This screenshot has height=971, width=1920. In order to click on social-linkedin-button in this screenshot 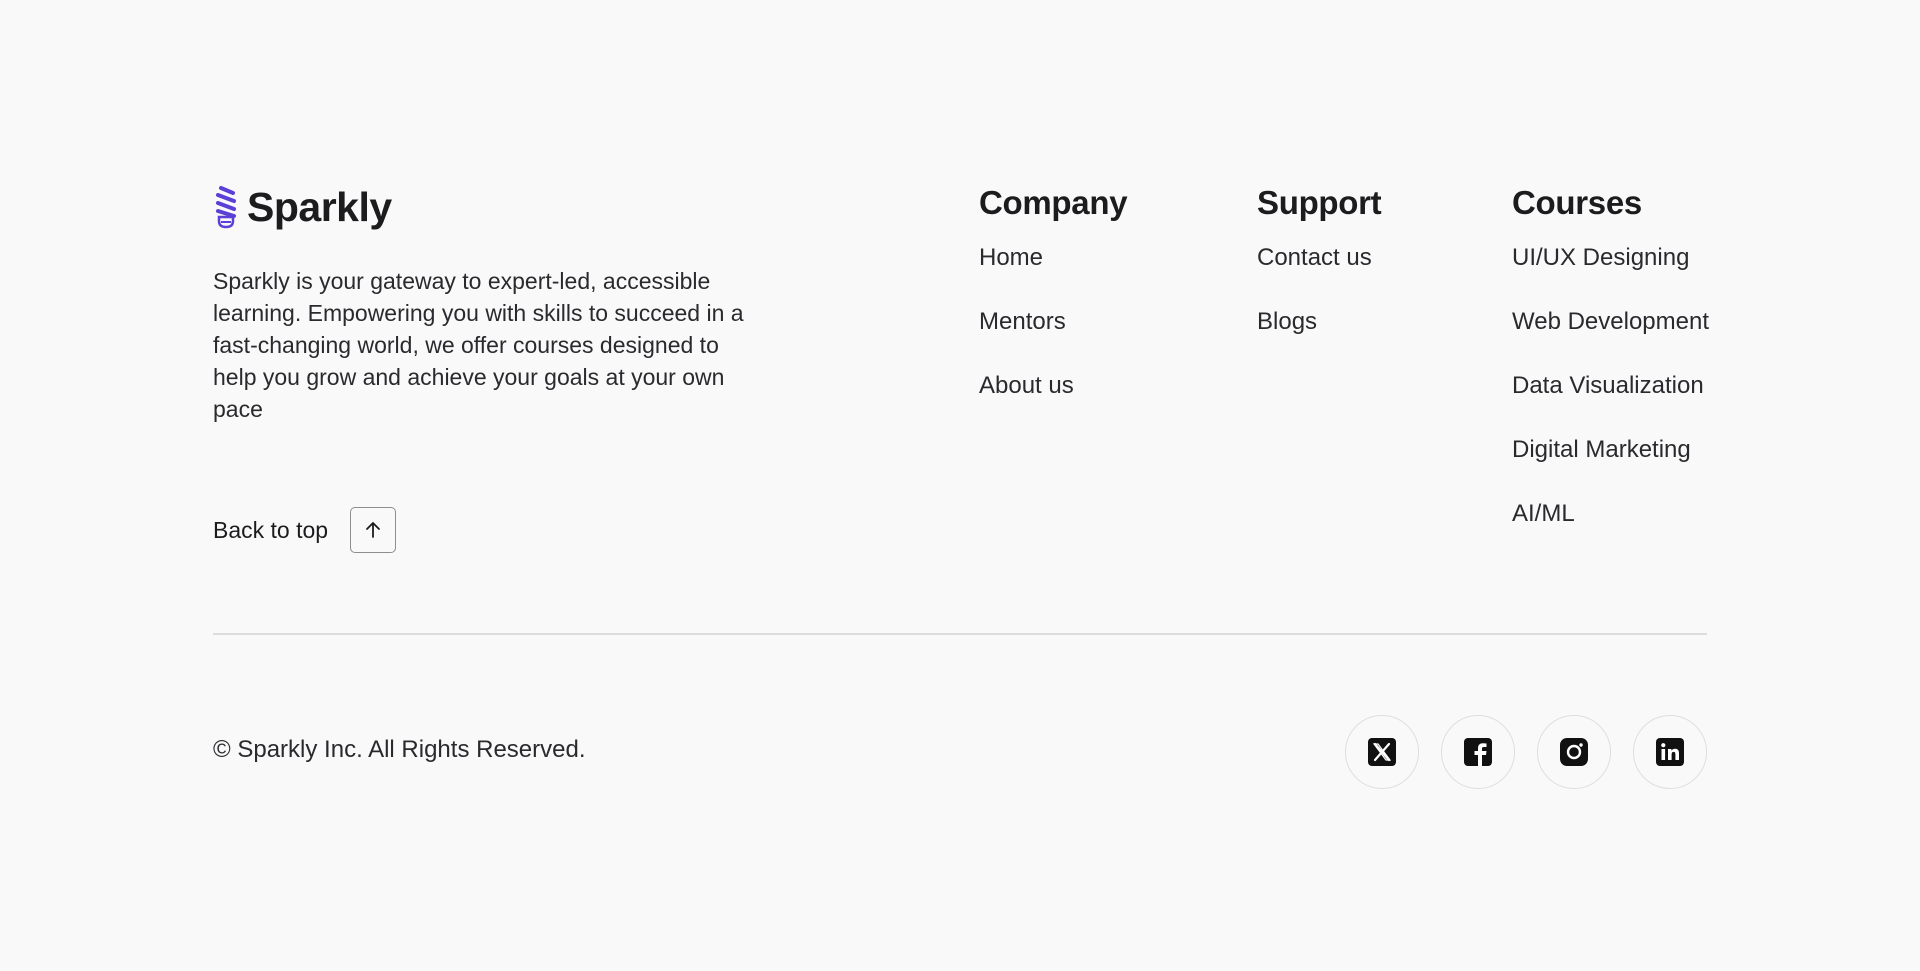, I will do `click(1670, 752)`.